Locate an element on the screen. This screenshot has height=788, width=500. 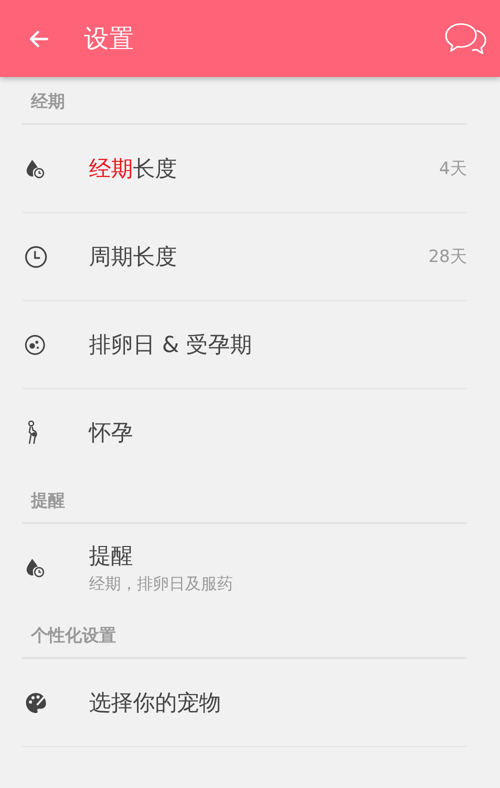
section-header: 提醒 is located at coordinates (48, 501).